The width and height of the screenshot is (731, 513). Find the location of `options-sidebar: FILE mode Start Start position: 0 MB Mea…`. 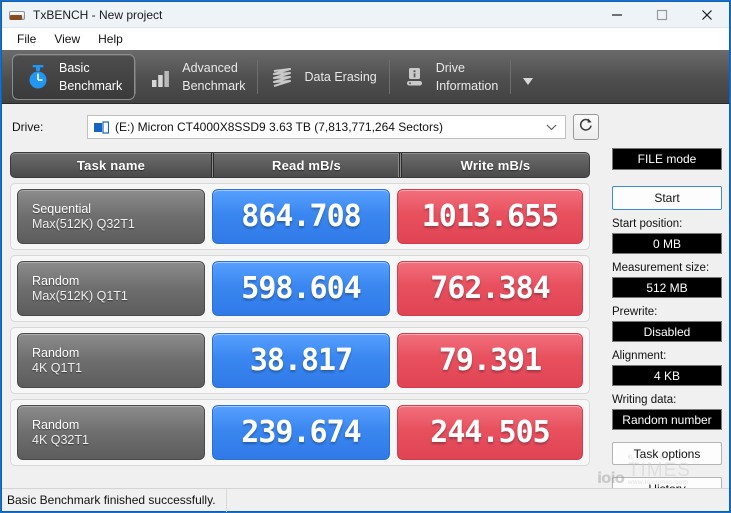

options-sidebar: FILE mode Start Start position: 0 MB Mea… is located at coordinates (667, 324).